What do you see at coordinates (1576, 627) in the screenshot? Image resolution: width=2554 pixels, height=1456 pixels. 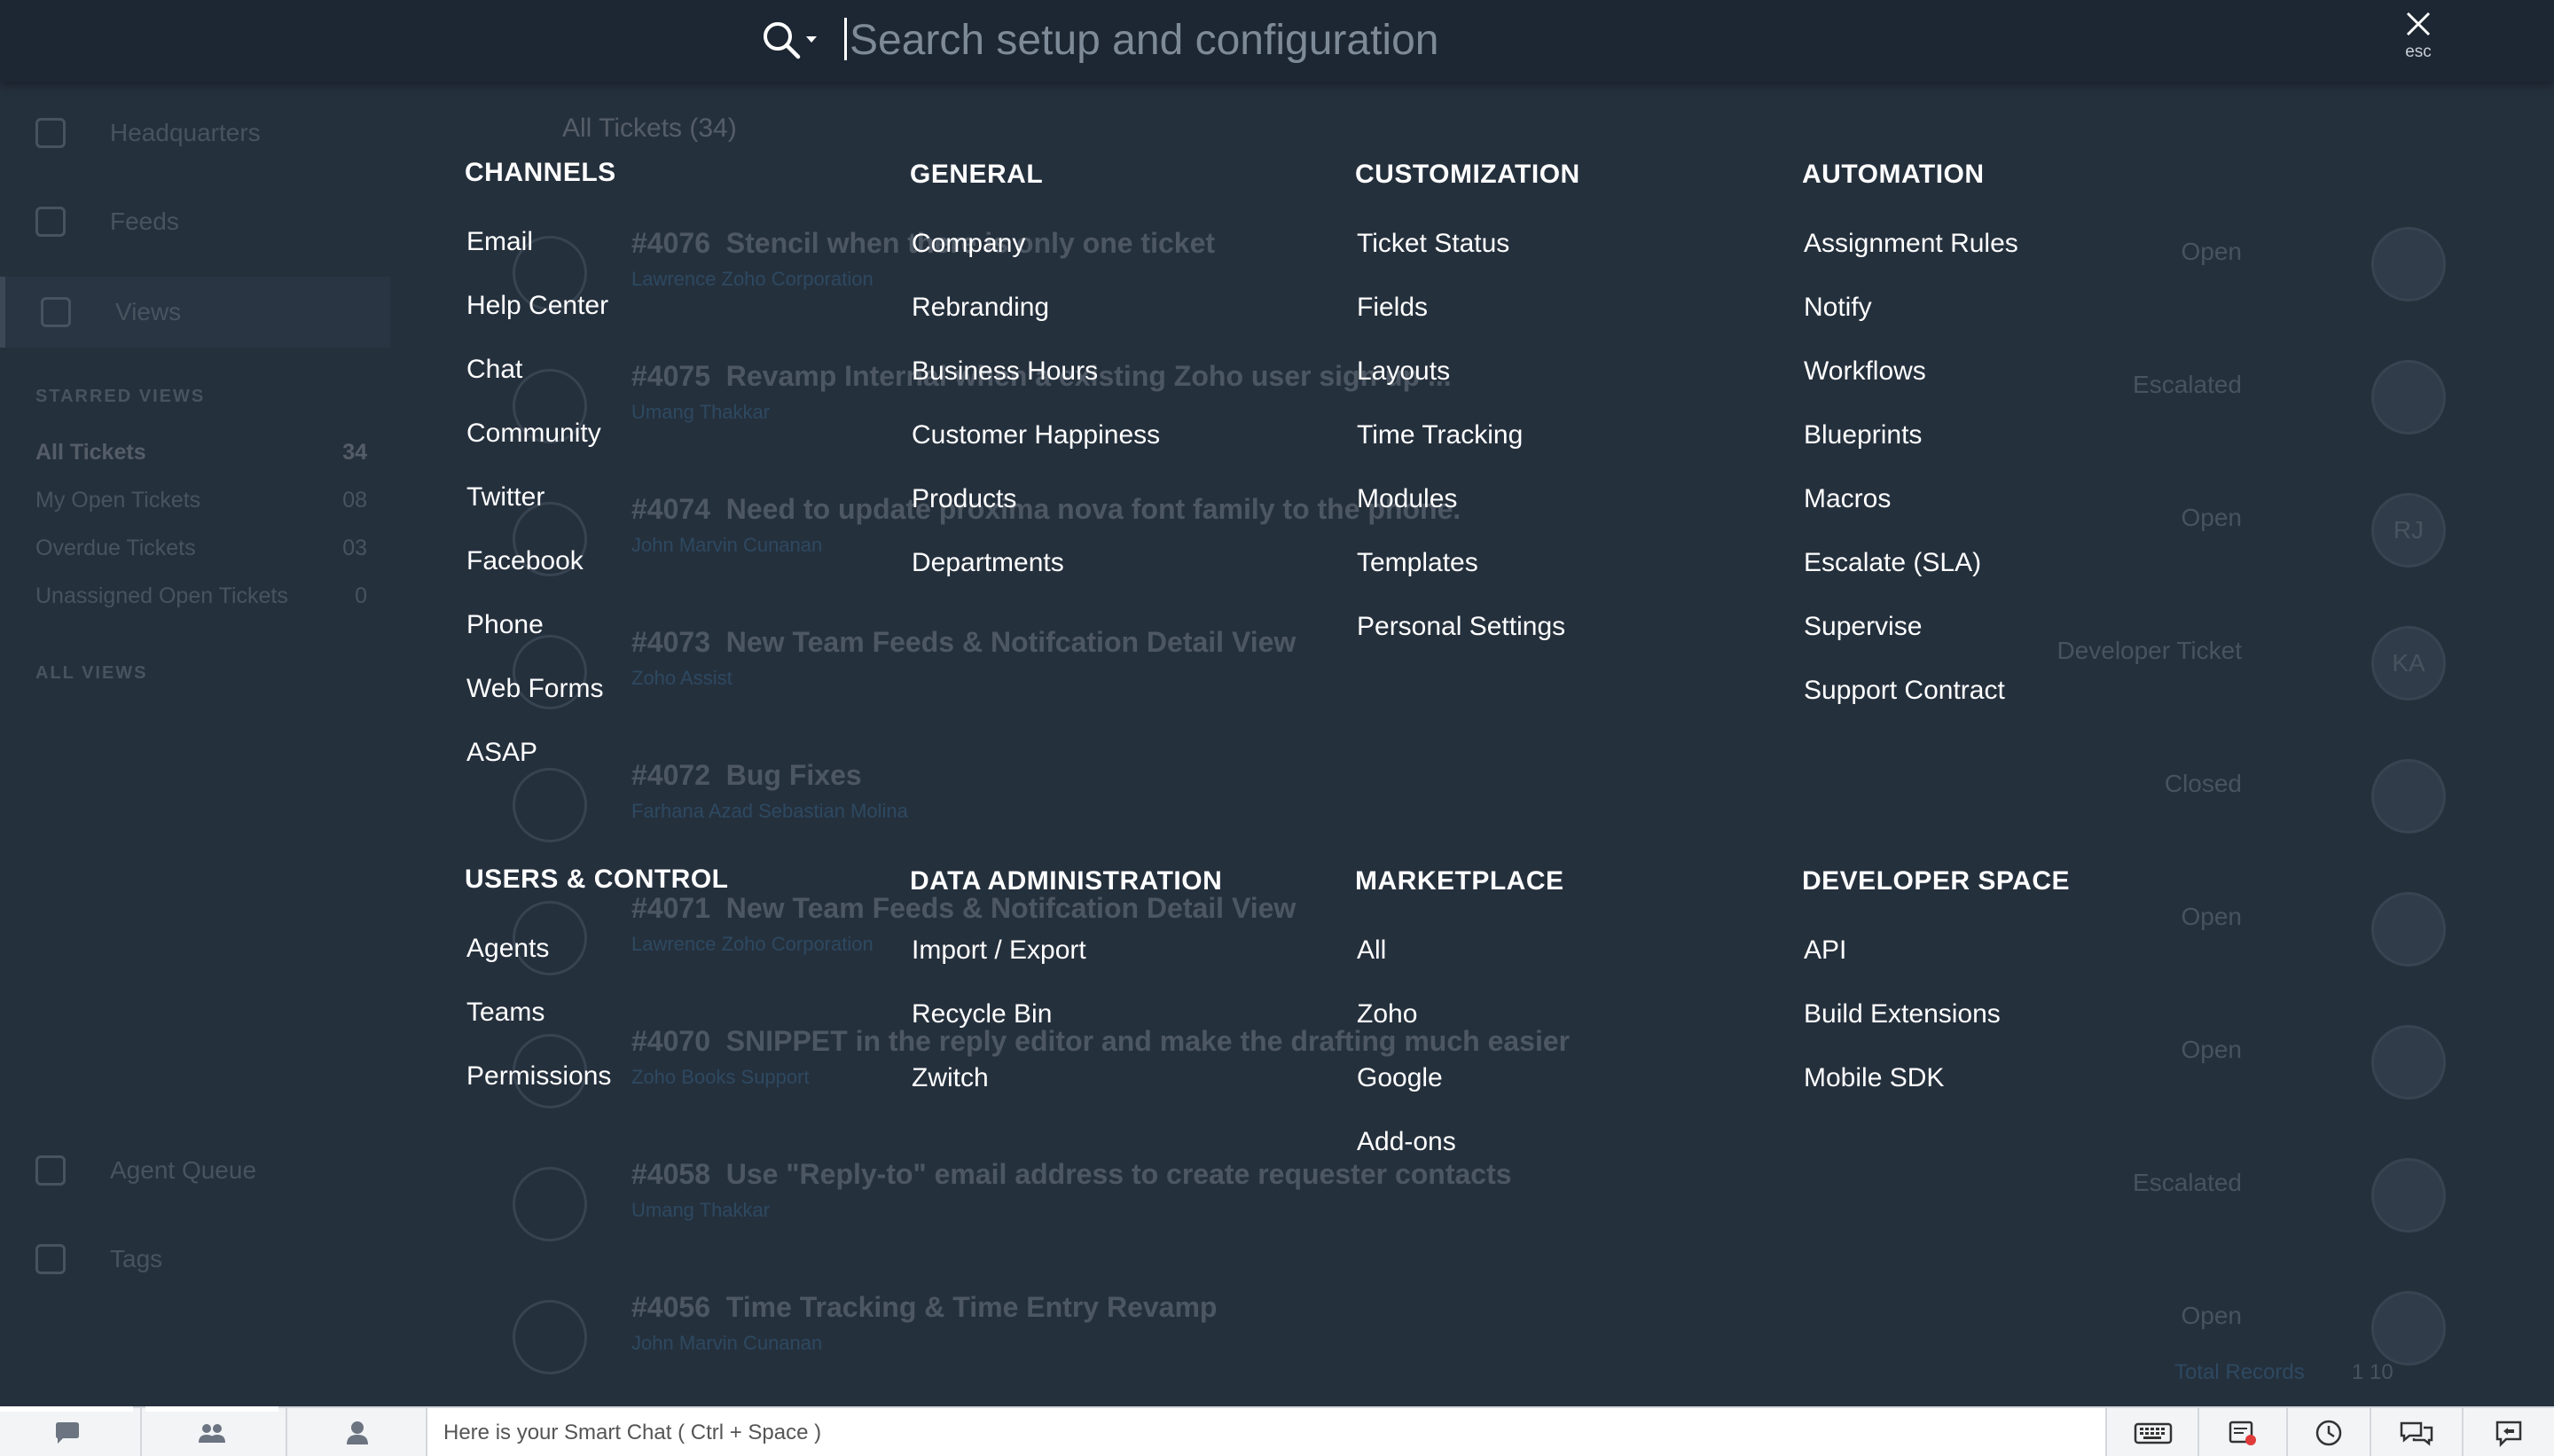 I see `menu-item-personal-settings: Personal Settings` at bounding box center [1576, 627].